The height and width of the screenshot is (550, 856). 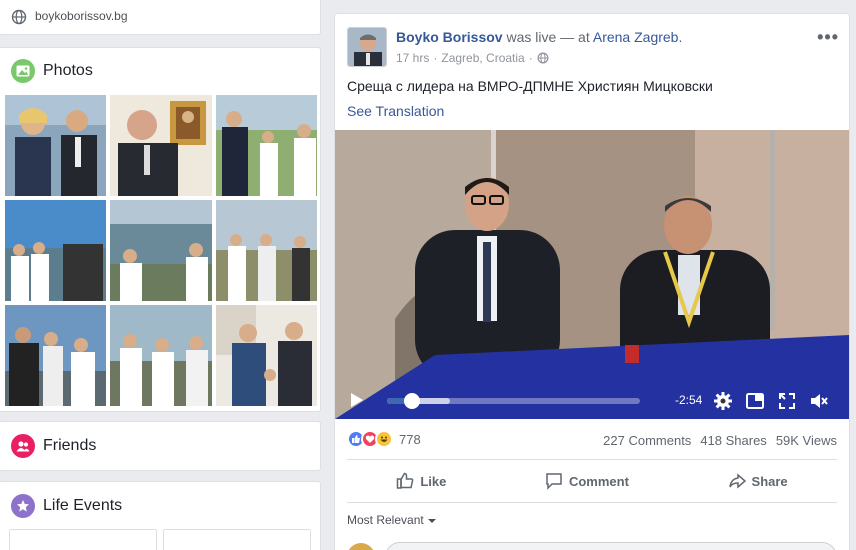 What do you see at coordinates (548, 37) in the screenshot?
I see `activity-text: was live — at` at bounding box center [548, 37].